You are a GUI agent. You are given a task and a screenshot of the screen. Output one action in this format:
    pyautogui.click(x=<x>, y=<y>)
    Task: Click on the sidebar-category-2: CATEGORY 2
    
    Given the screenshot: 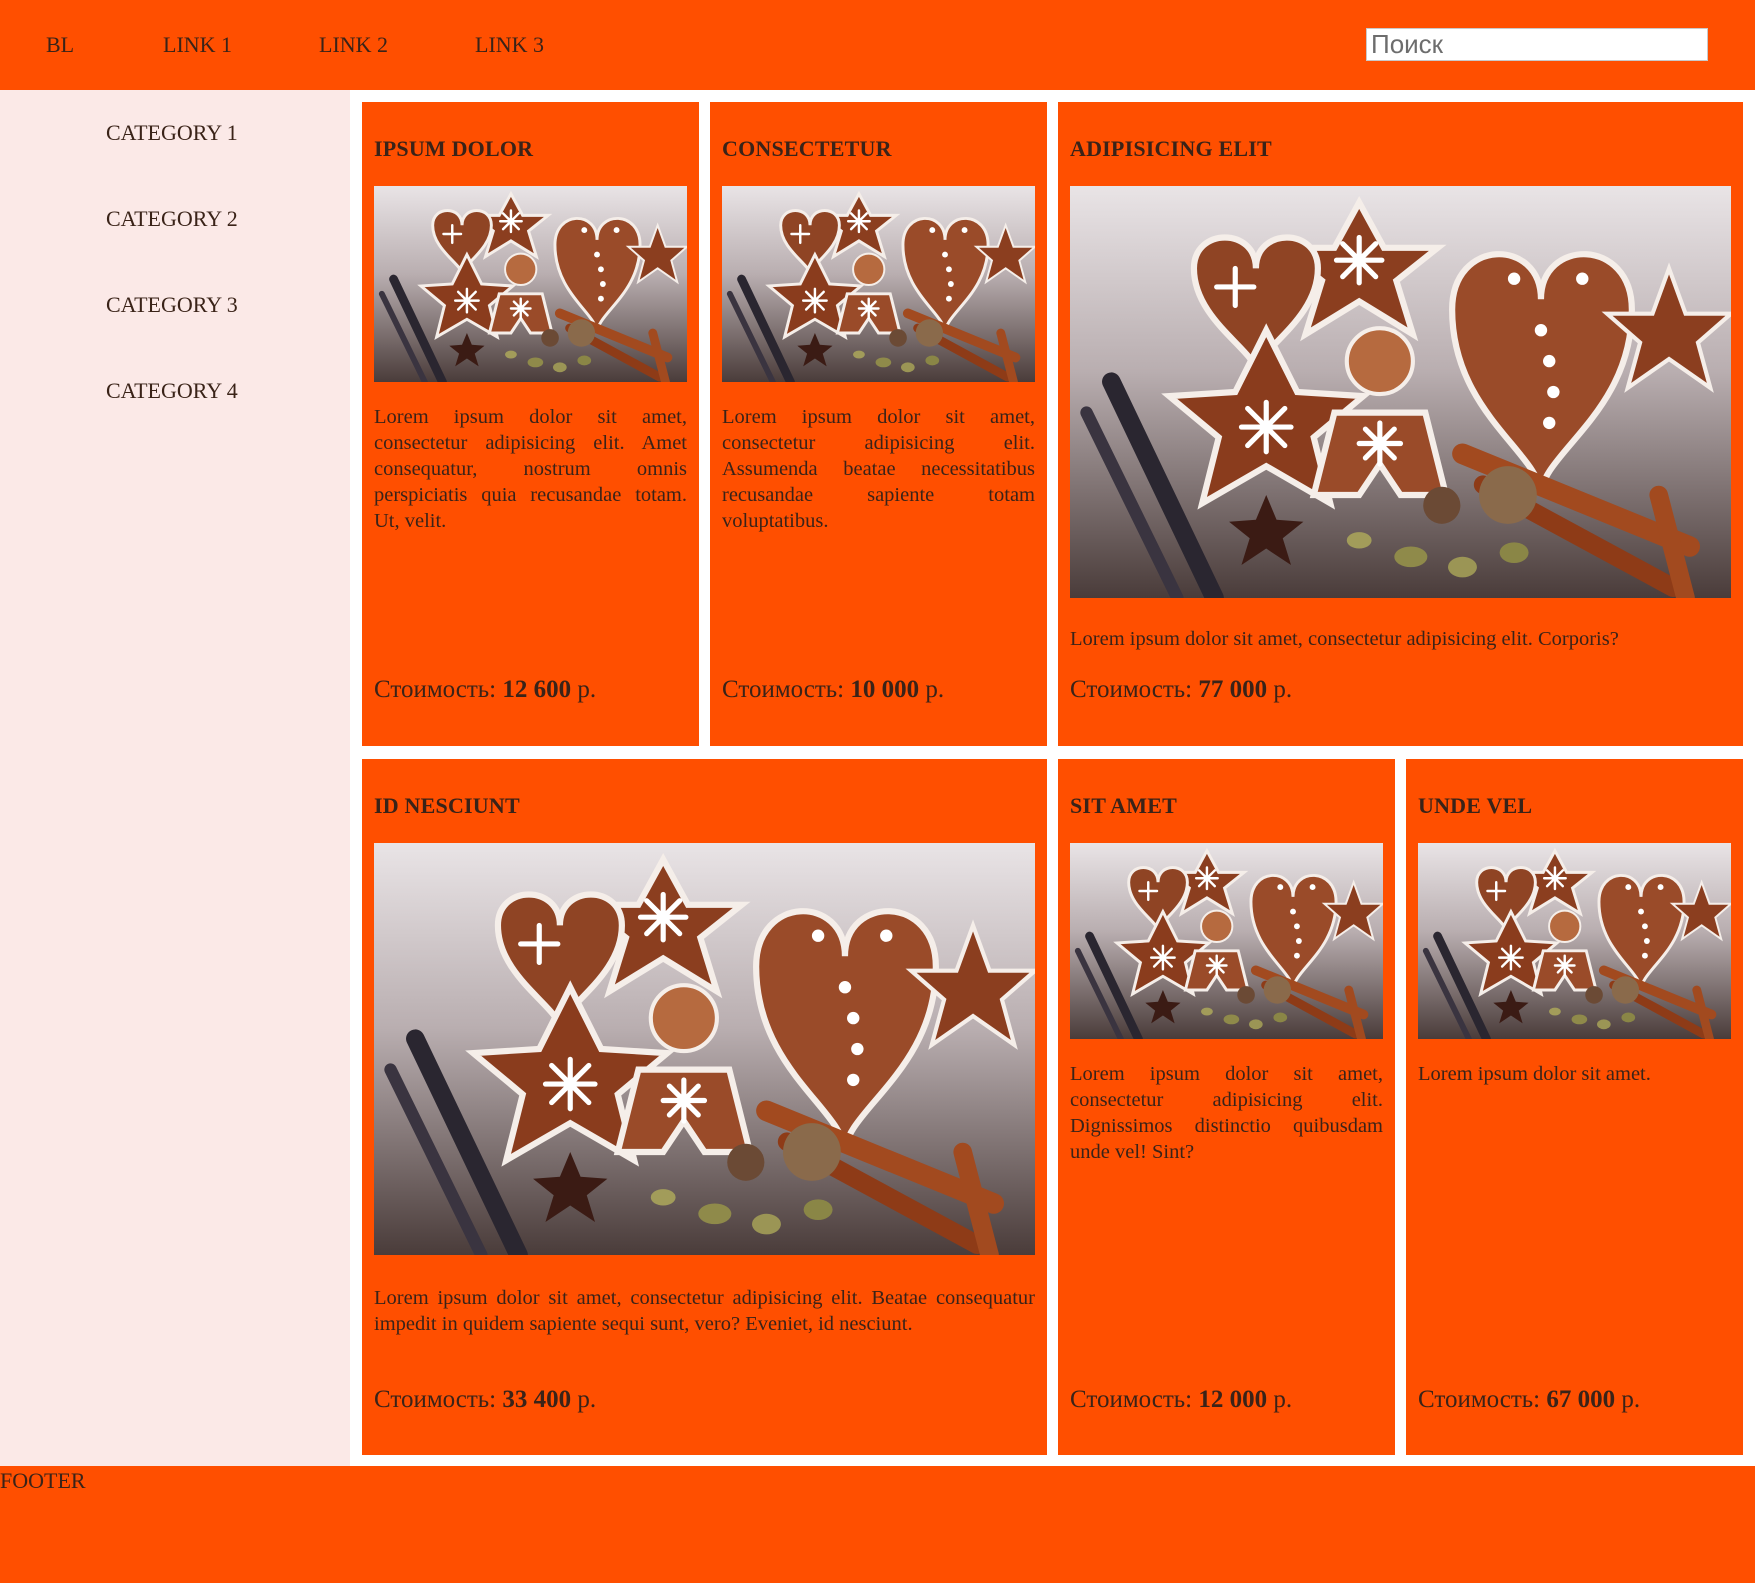 What is the action you would take?
    pyautogui.click(x=172, y=219)
    